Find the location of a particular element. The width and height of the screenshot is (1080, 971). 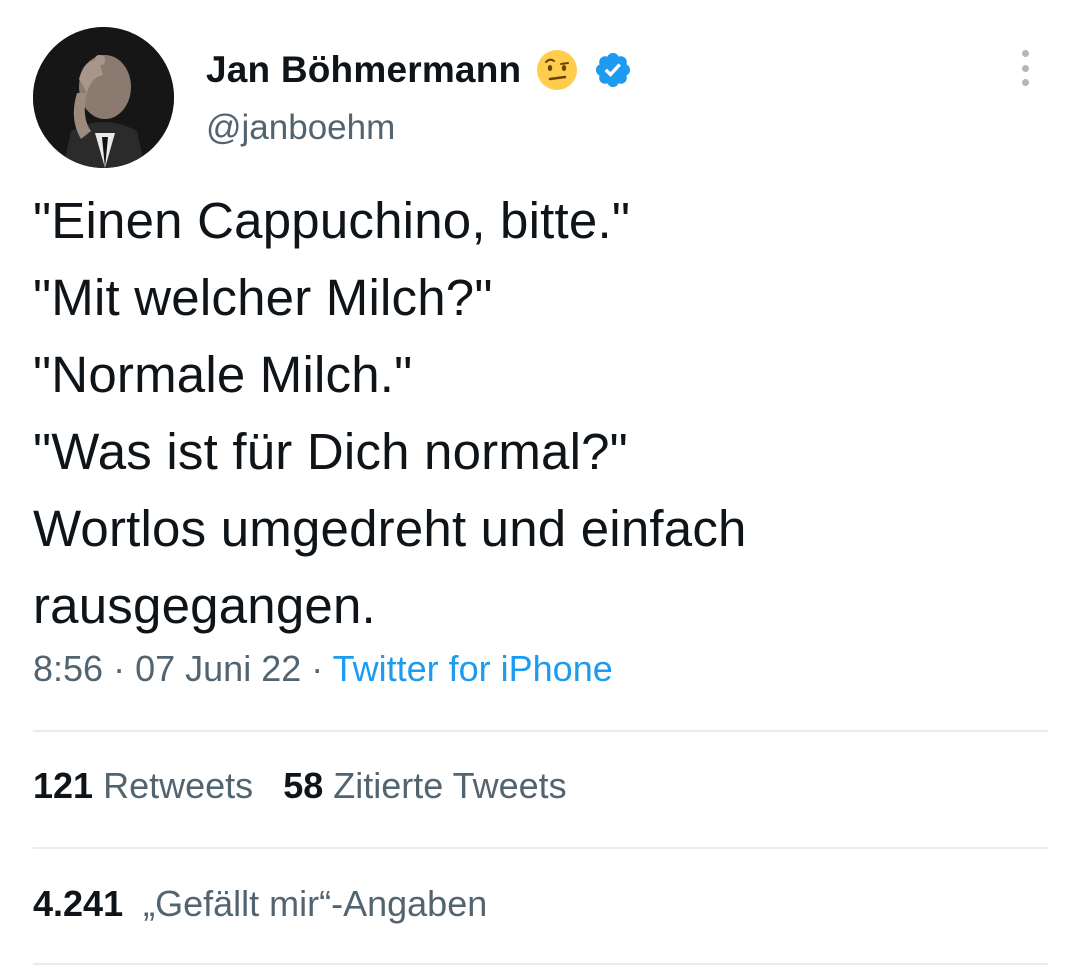

tweet-meta: 8:56 · 07 Juni 22 · Twitter for iPhone is located at coordinates (323, 669).